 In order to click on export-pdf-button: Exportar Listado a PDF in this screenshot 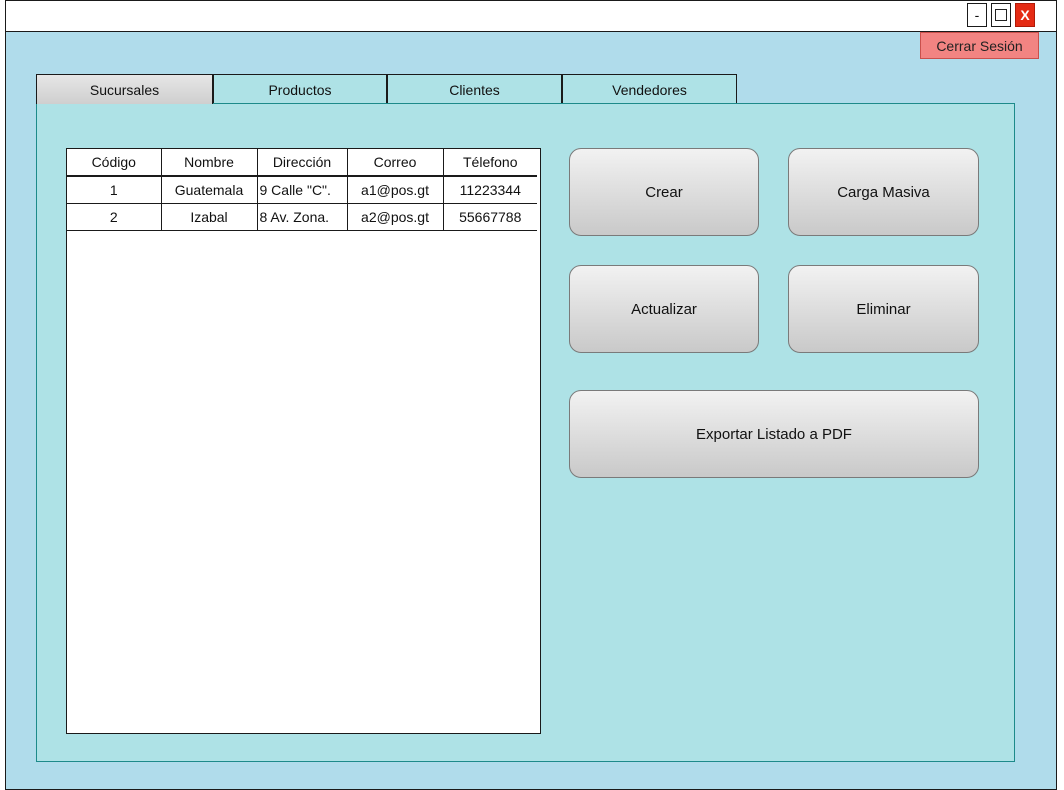, I will do `click(774, 434)`.